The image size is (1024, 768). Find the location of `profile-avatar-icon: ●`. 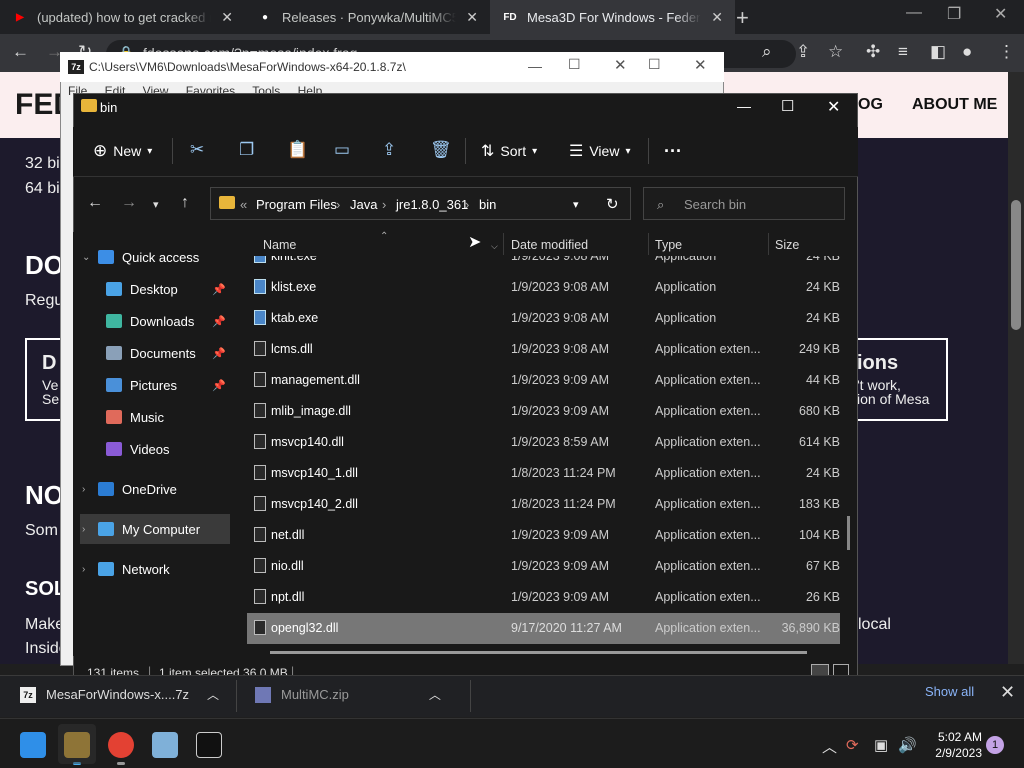

profile-avatar-icon: ● is located at coordinates (967, 52).